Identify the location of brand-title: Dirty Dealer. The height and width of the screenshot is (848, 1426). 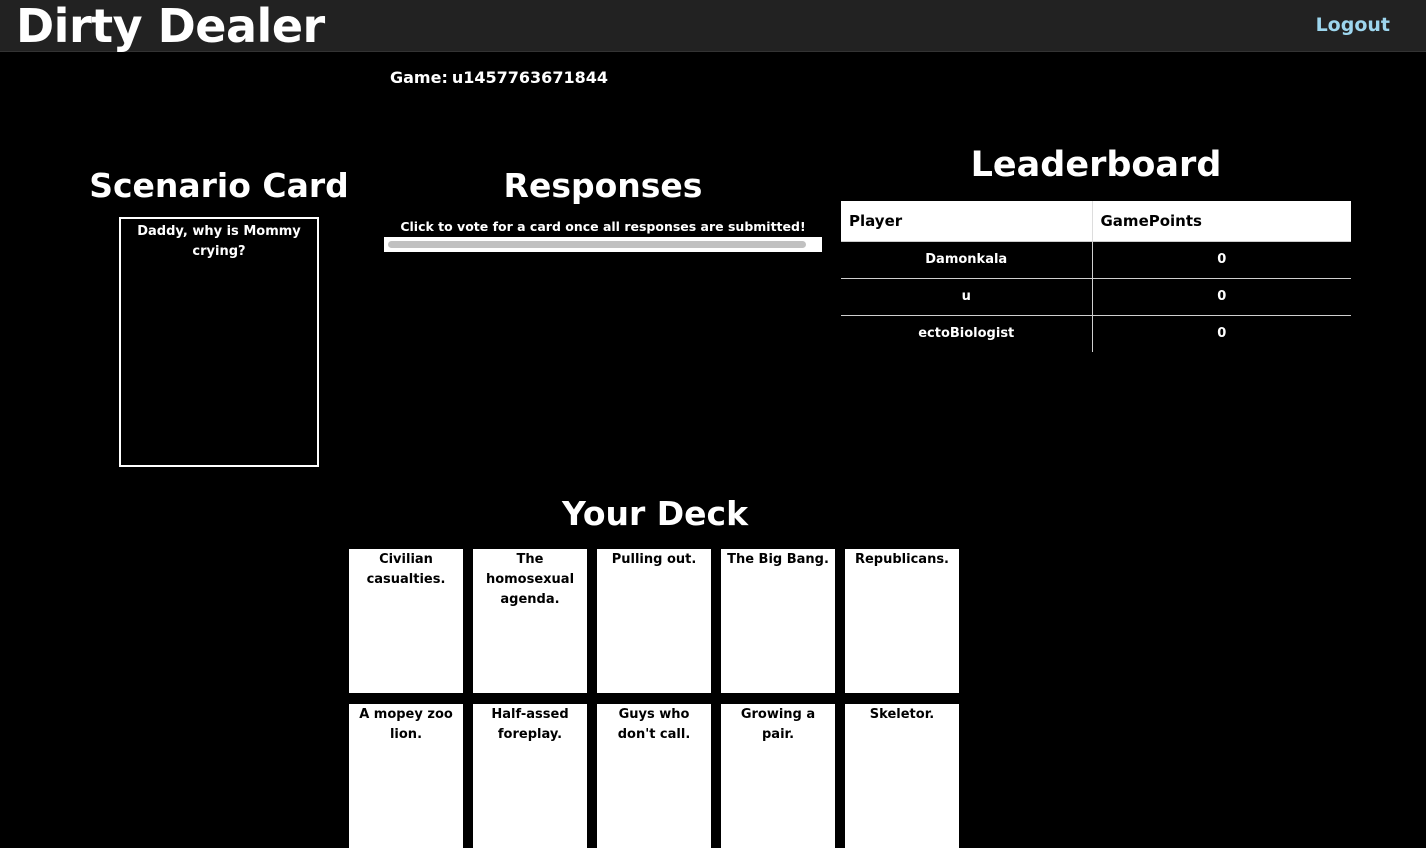
(170, 26).